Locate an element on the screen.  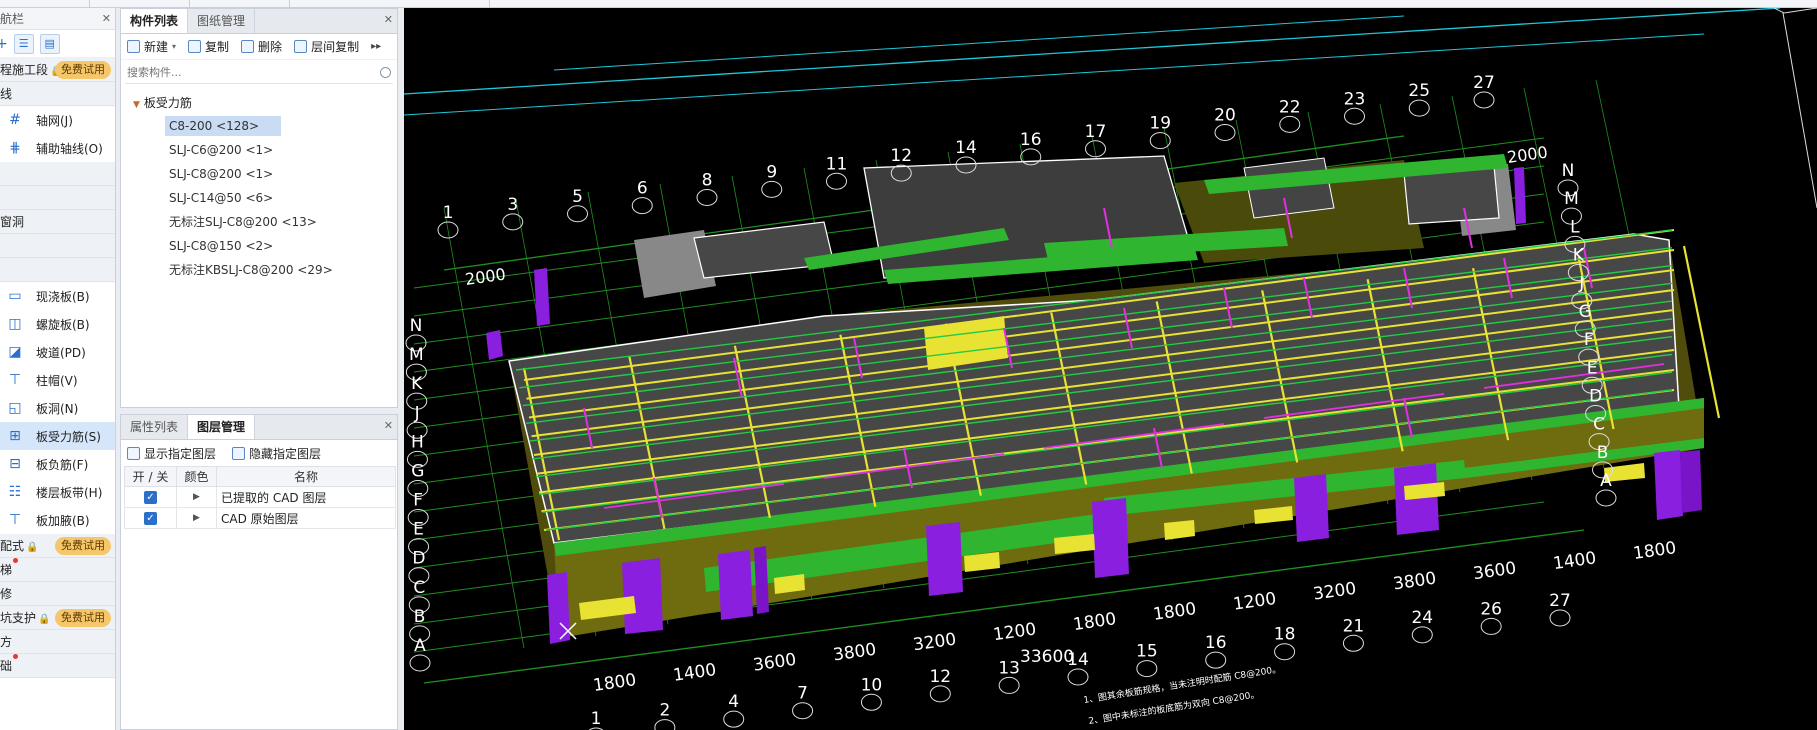
reference-line is located at coordinates (1054, 74).